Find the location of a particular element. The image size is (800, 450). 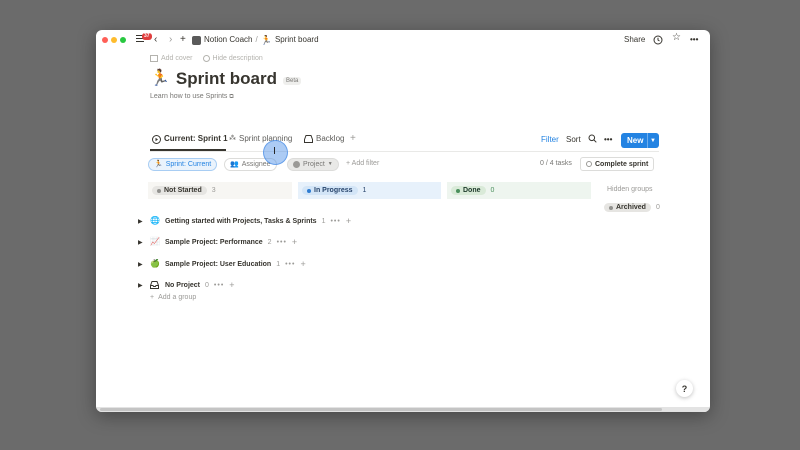

breadcrumb-workspace: Notion Coach is located at coordinates (228, 40).